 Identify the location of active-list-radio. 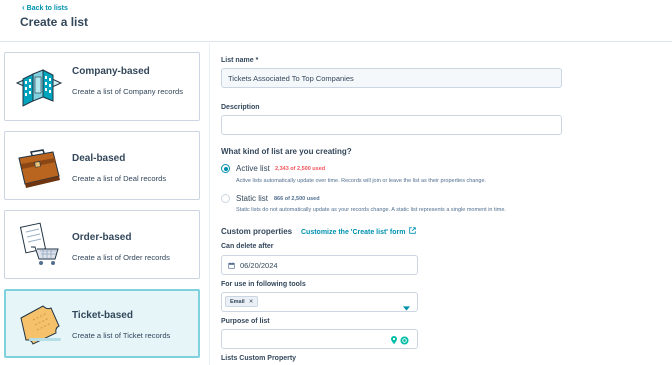
(225, 168).